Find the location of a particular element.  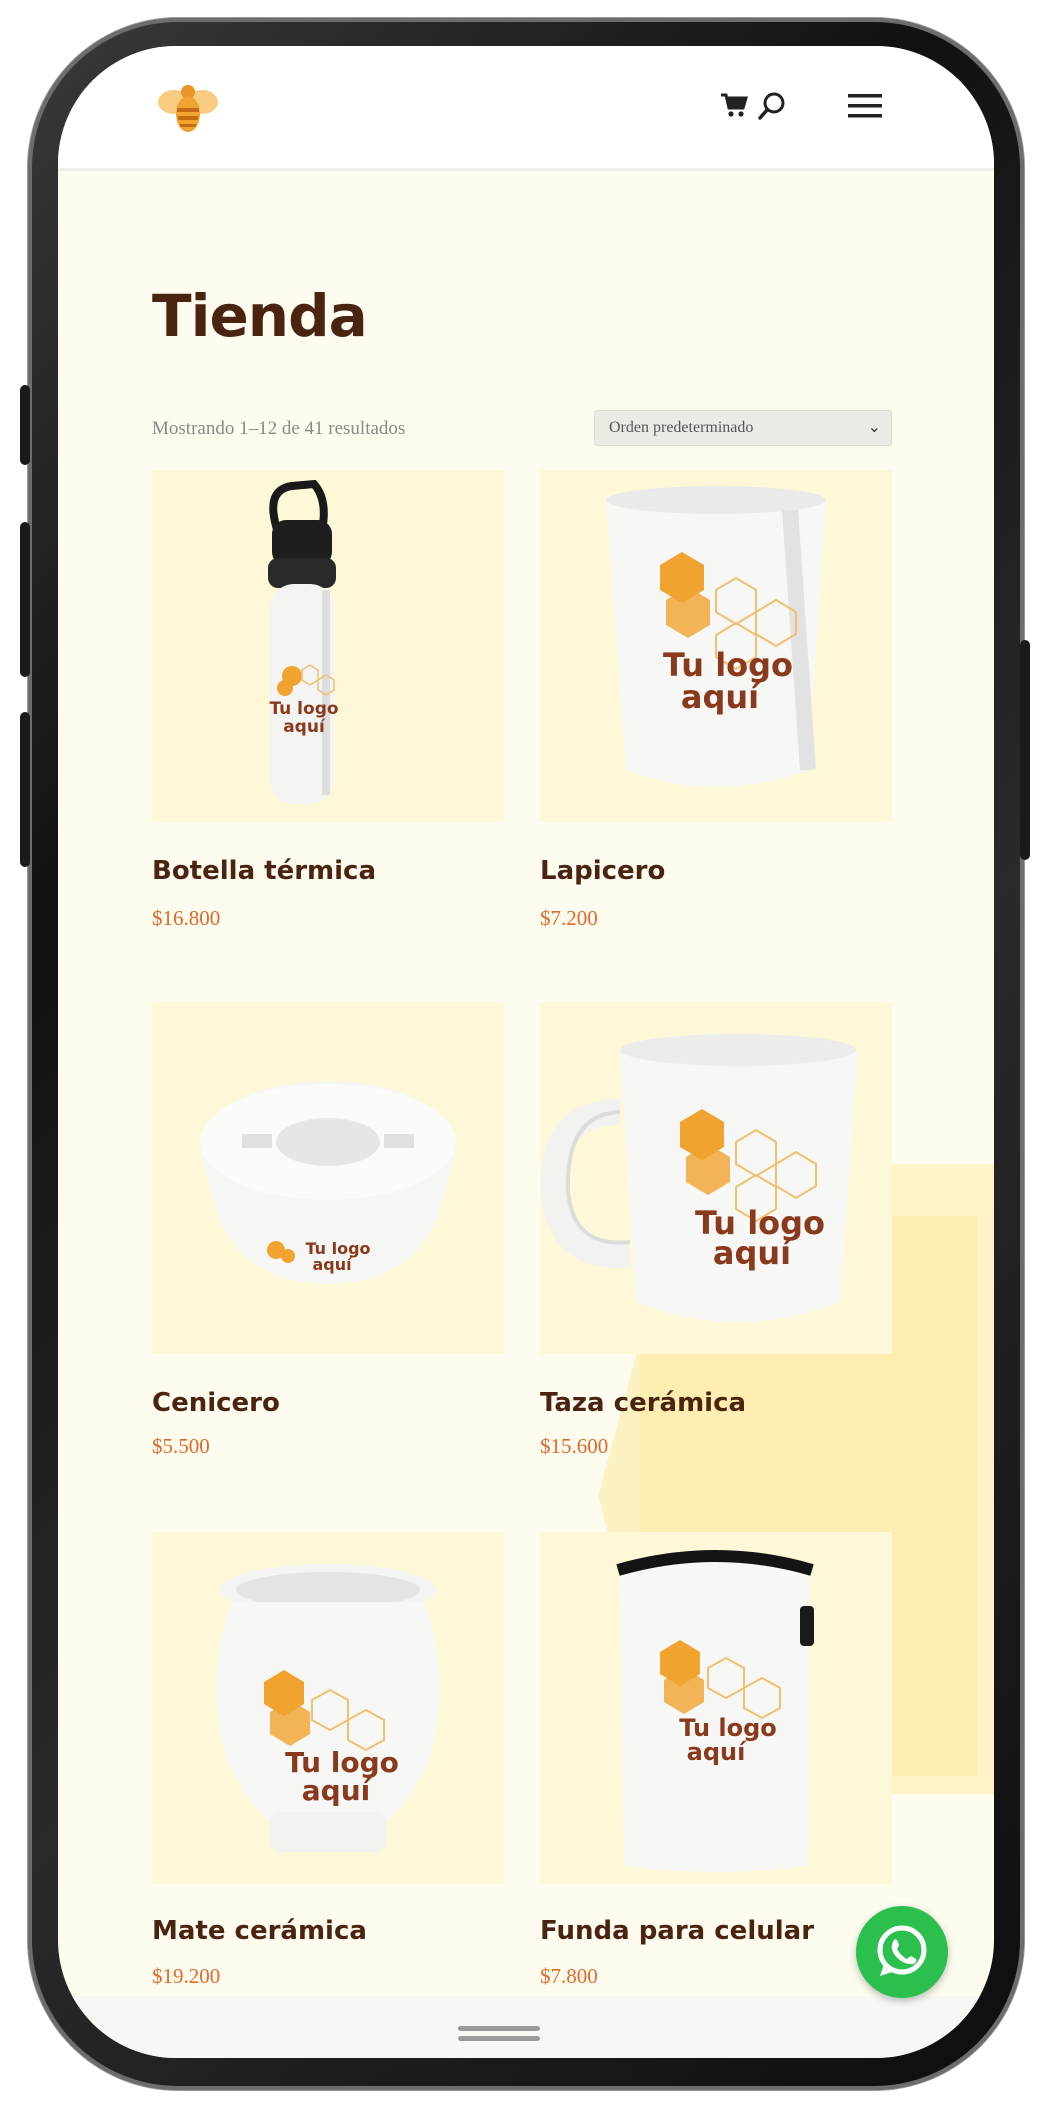

product-card: Tu logo aquí Funda para celular $7.800 is located at coordinates (716, 1760).